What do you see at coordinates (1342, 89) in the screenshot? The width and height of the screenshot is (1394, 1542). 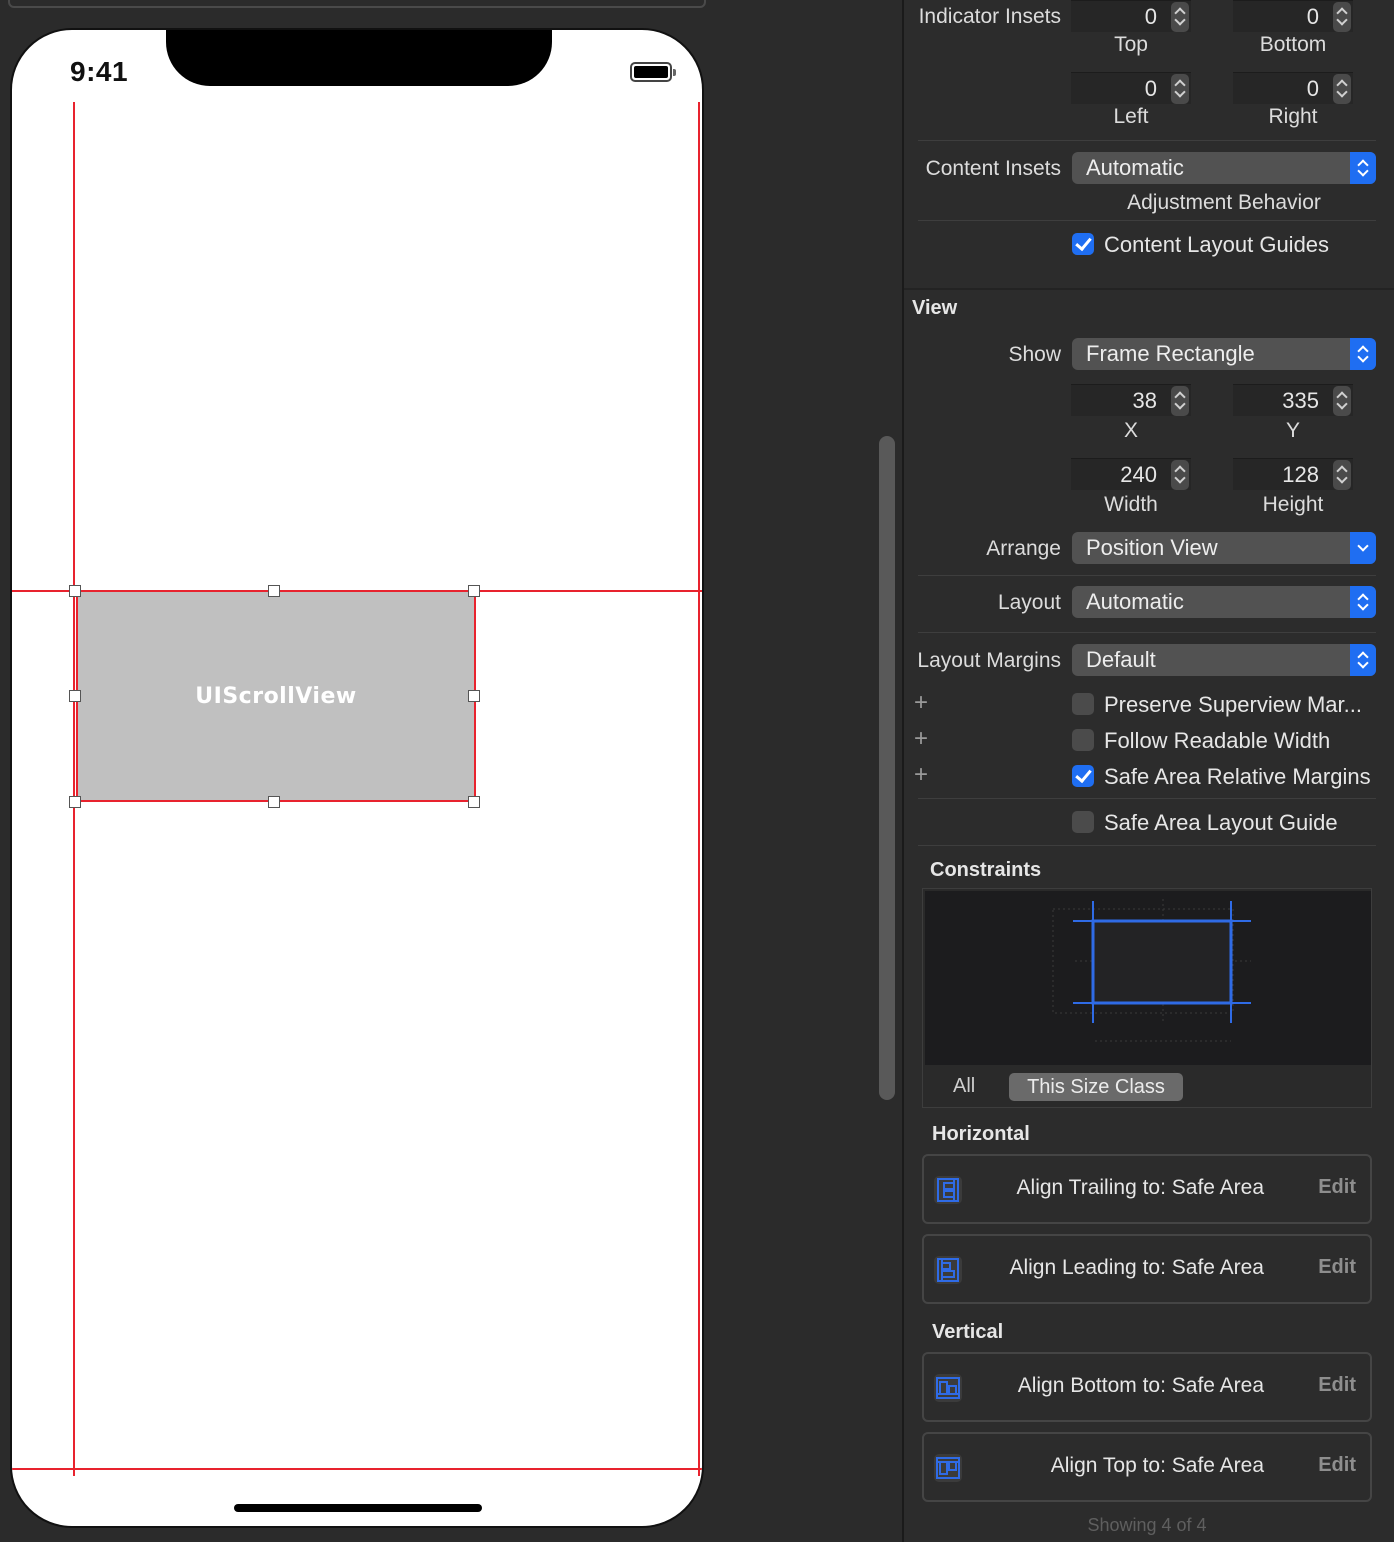 I see `indicator-inset-right-stepper` at bounding box center [1342, 89].